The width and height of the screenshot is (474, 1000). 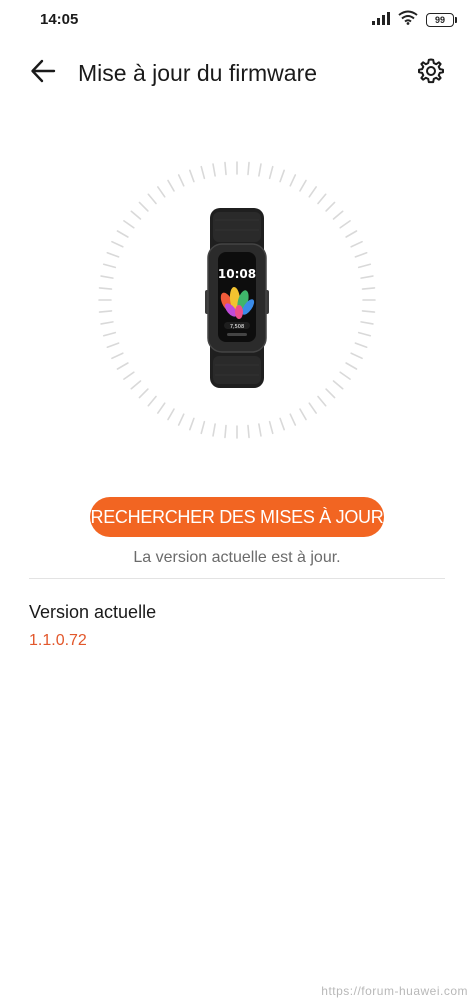 I want to click on gear-icon, so click(x=431, y=73).